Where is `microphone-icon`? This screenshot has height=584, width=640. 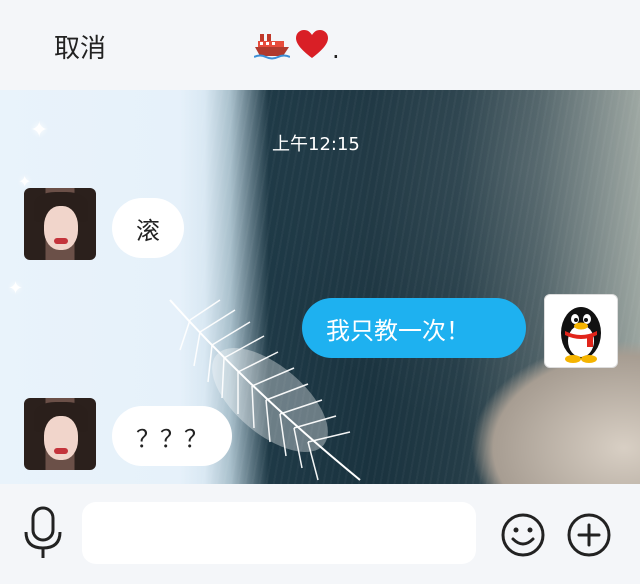
microphone-icon is located at coordinates (43, 533).